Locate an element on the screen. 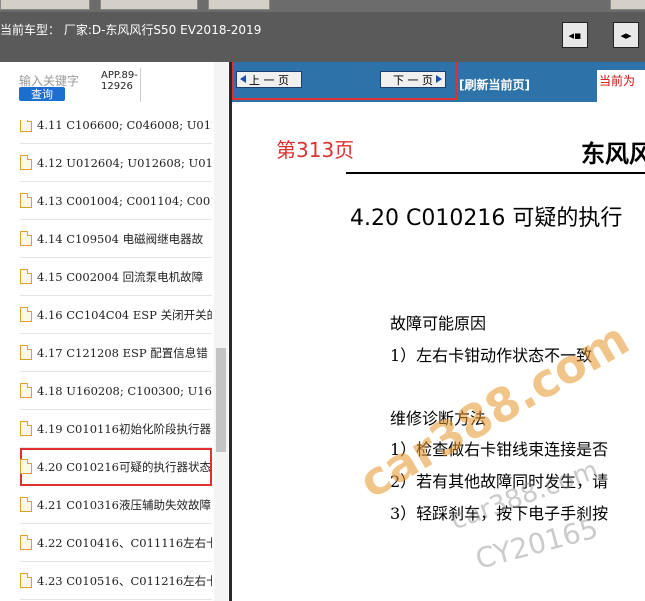 The height and width of the screenshot is (601, 645). toc-item: 4.13 C001004; C001104; C001 is located at coordinates (116, 201).